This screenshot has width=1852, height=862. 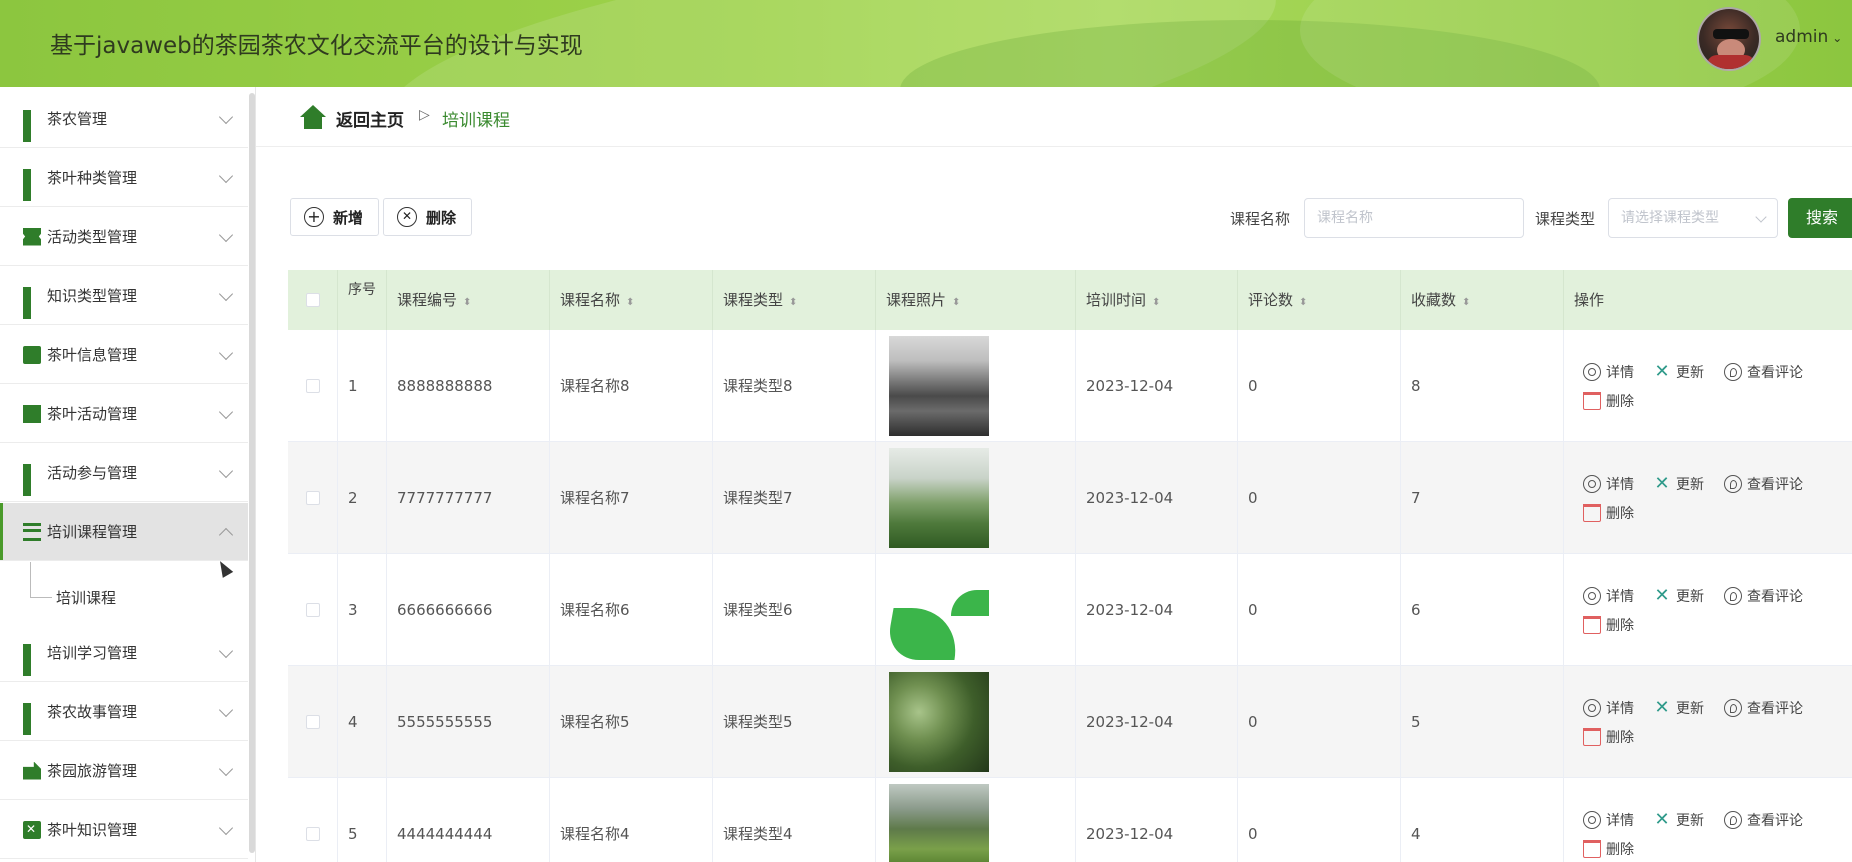 I want to click on header-time: 培训时间 ⬍, so click(x=1157, y=300).